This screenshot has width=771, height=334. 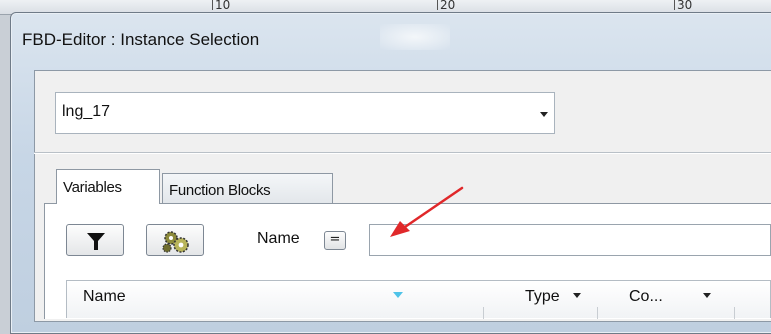 I want to click on equals-operator-button: =, so click(x=335, y=240).